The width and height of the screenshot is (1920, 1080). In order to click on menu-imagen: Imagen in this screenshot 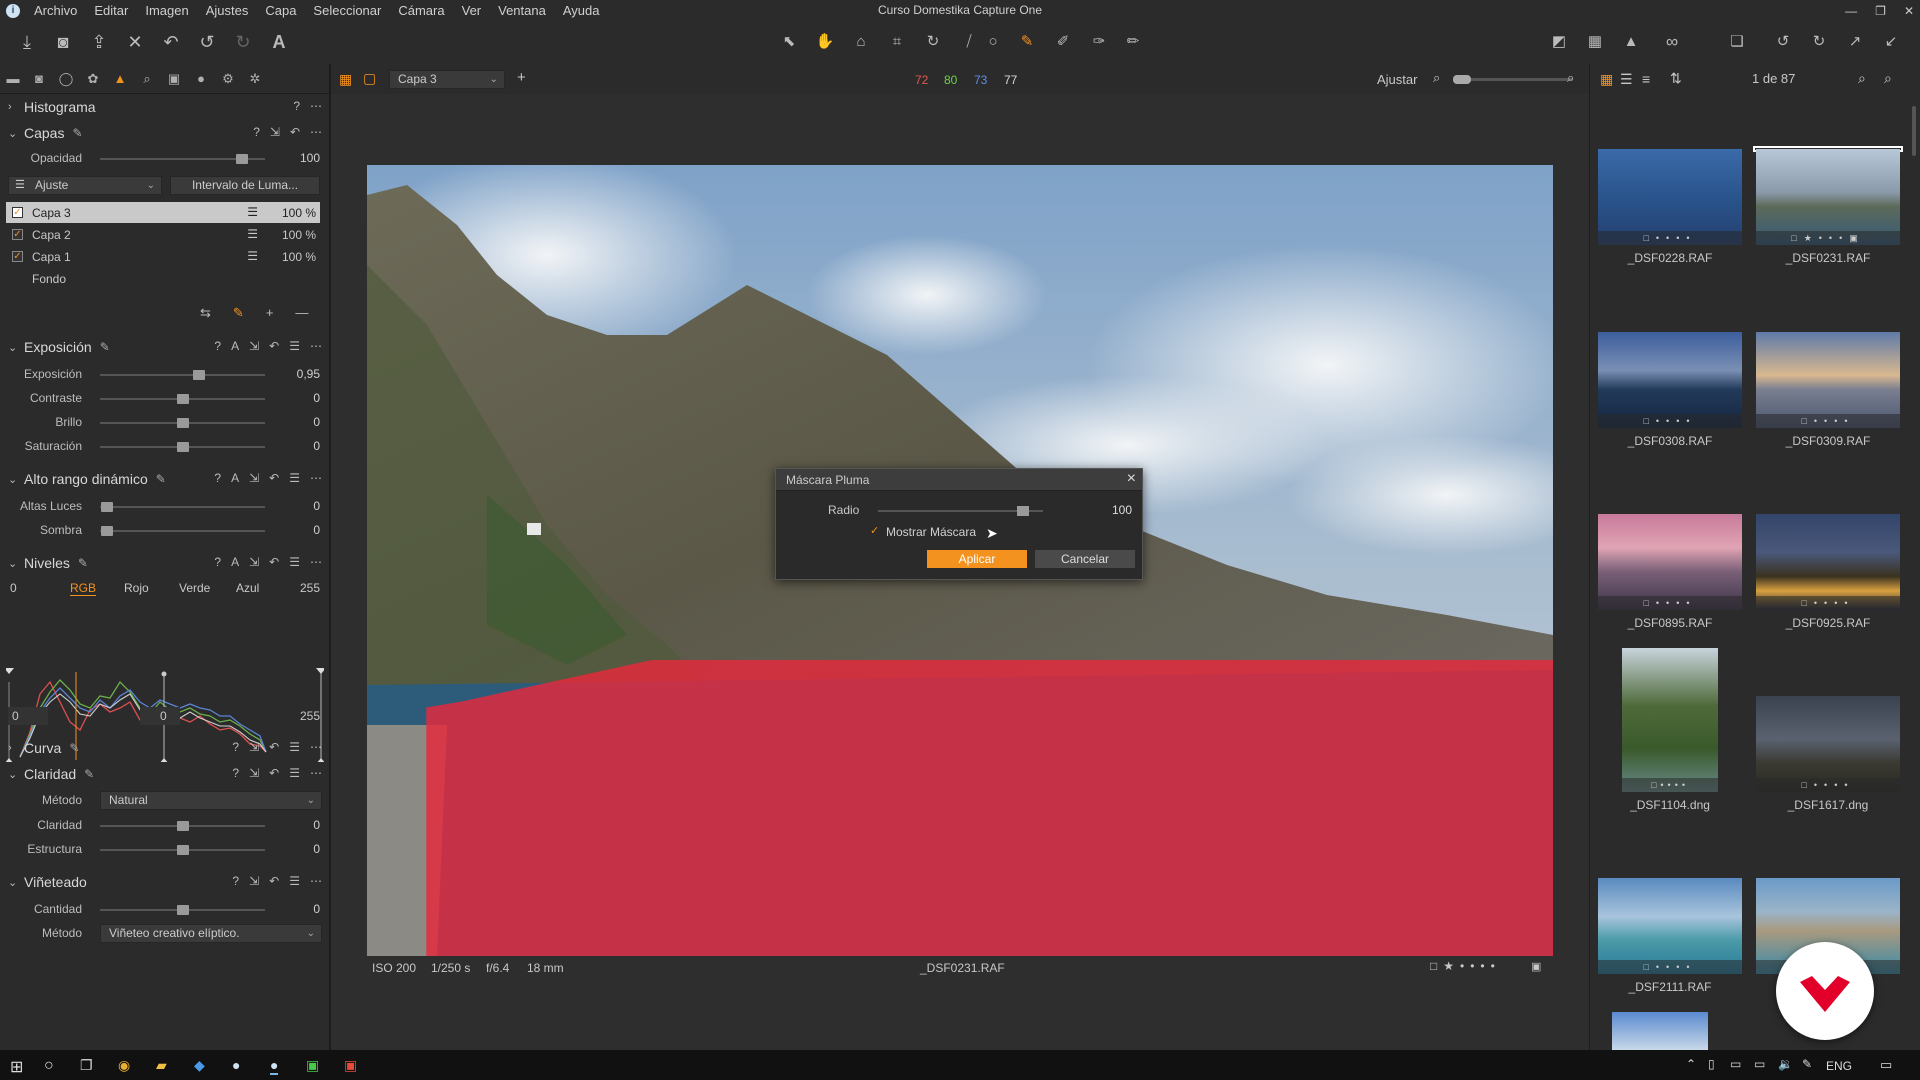, I will do `click(166, 10)`.